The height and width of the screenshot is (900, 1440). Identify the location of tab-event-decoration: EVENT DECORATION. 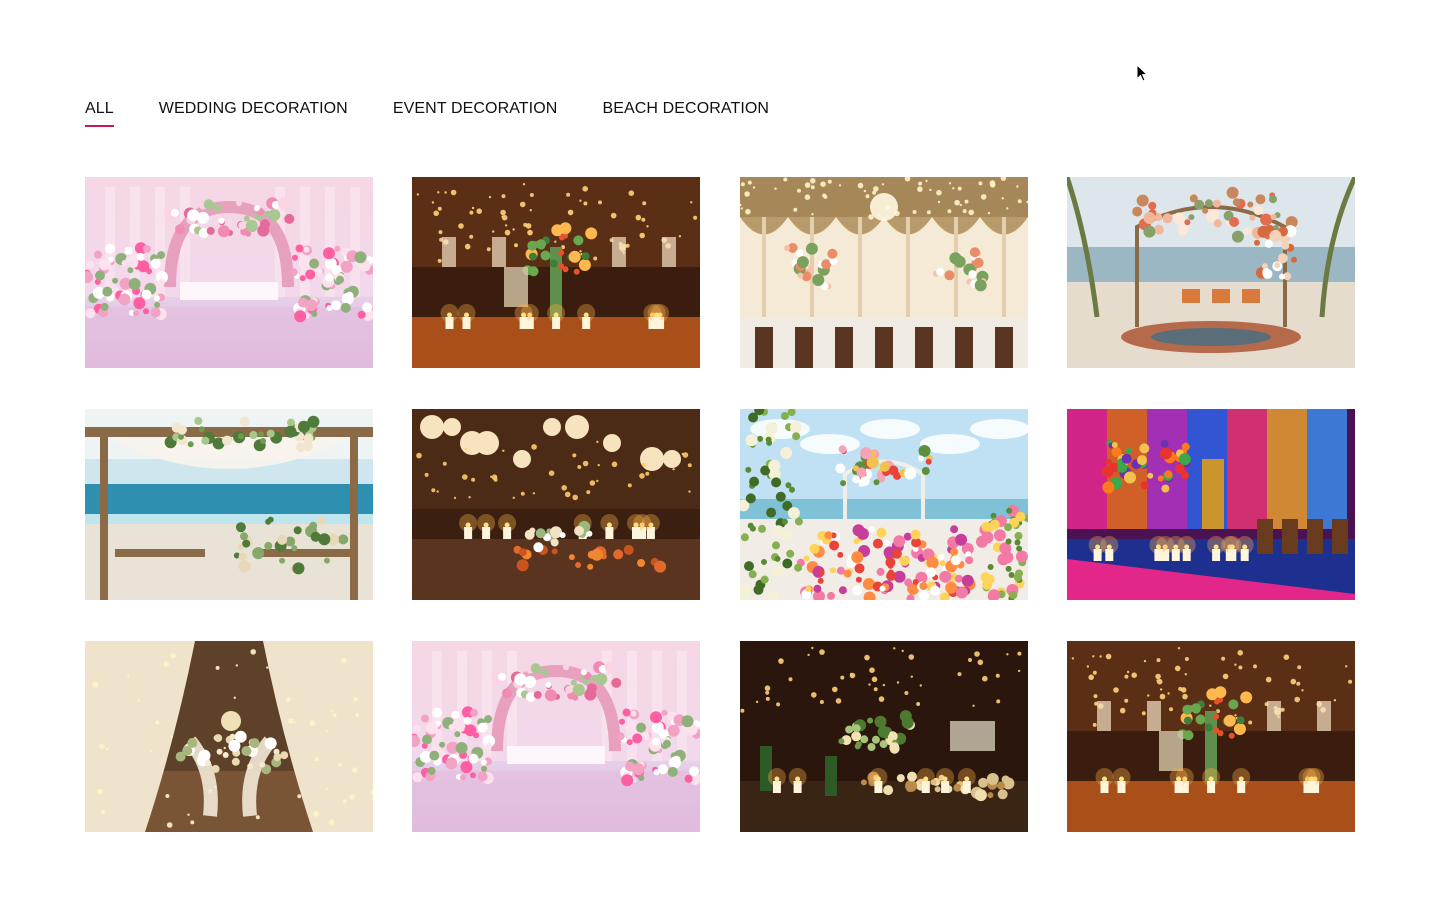
(475, 109).